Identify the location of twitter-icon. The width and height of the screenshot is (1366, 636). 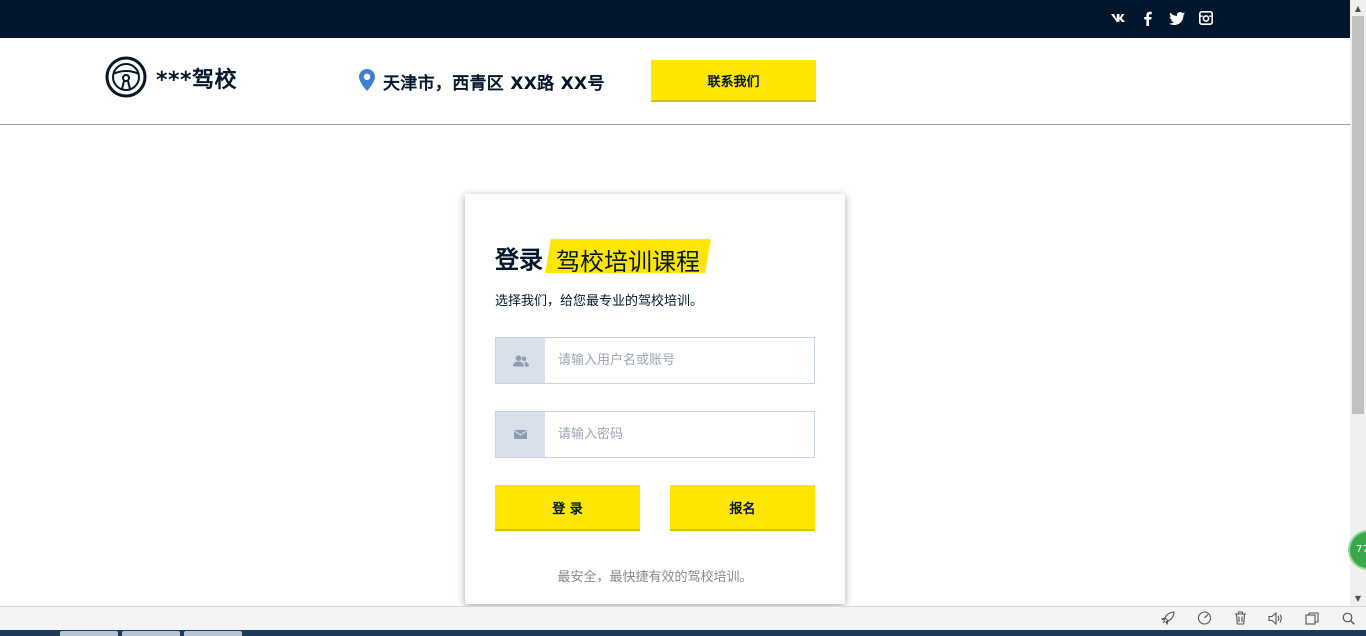
(1177, 18).